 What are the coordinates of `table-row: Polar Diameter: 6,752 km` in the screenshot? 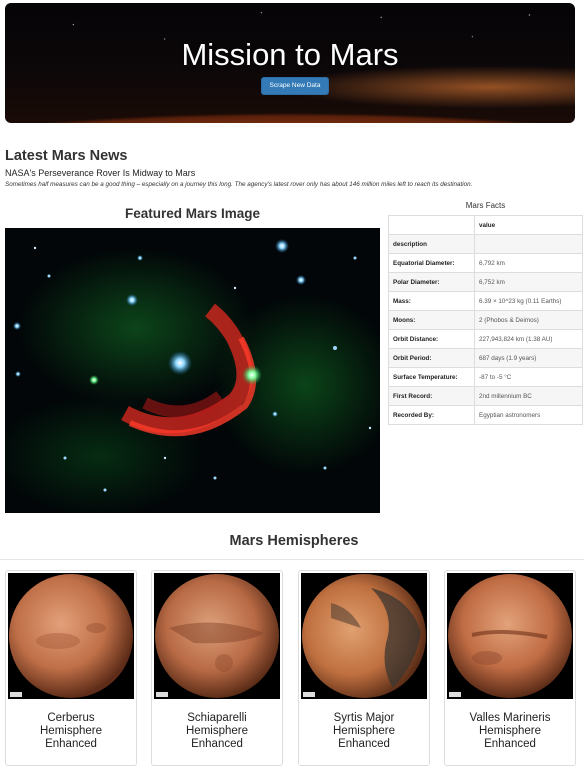 It's located at (485, 282).